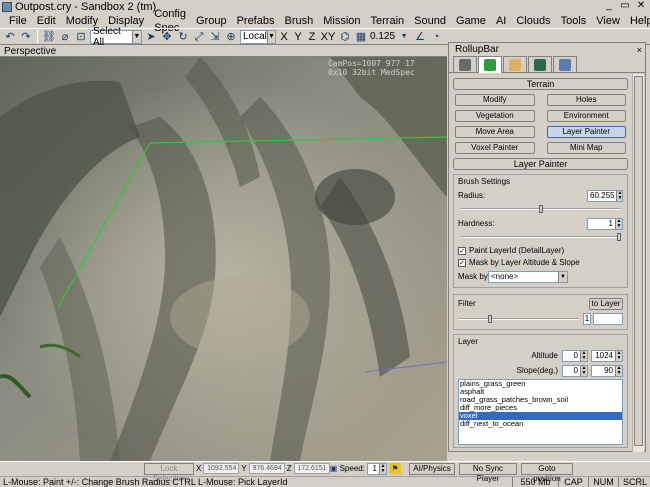 The width and height of the screenshot is (650, 487). I want to click on menu-help: Help, so click(637, 21).